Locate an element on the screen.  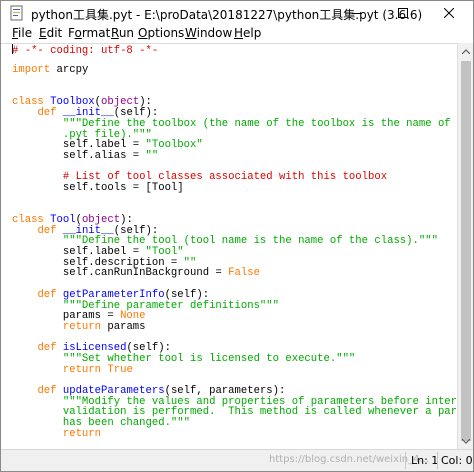
python-idle-icon is located at coordinates (17, 13).